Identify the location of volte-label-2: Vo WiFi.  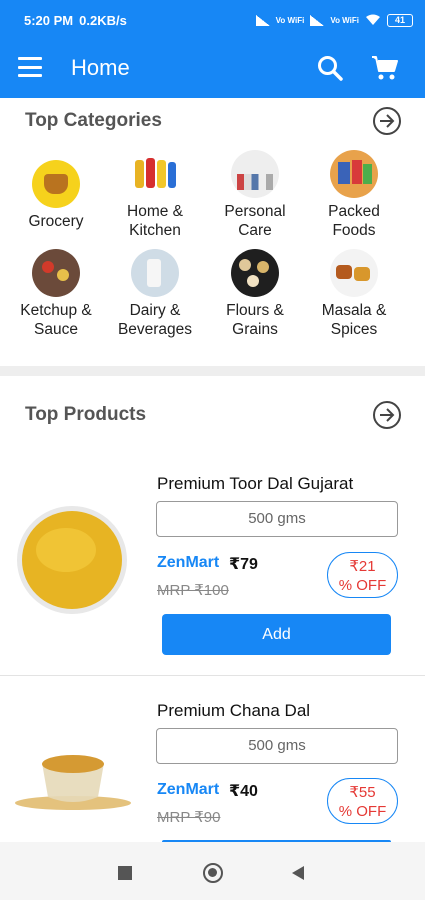
(344, 20).